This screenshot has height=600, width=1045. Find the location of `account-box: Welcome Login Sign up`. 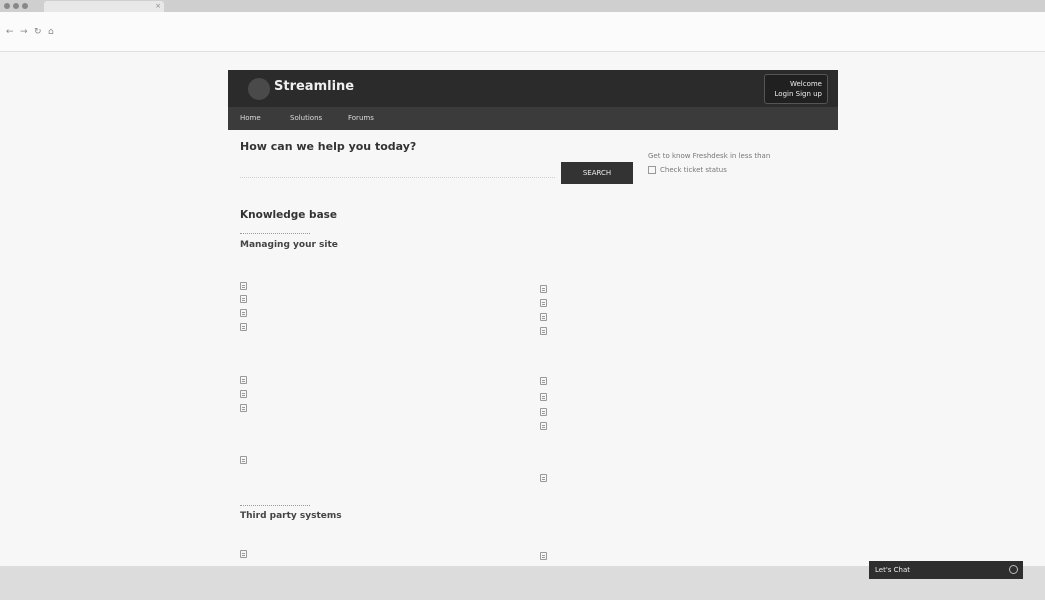

account-box: Welcome Login Sign up is located at coordinates (796, 89).